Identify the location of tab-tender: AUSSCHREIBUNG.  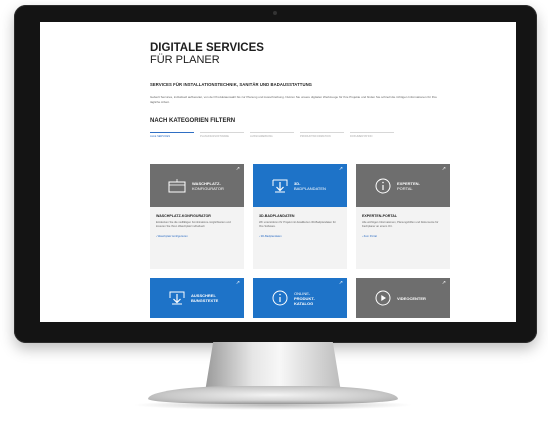
(272, 135).